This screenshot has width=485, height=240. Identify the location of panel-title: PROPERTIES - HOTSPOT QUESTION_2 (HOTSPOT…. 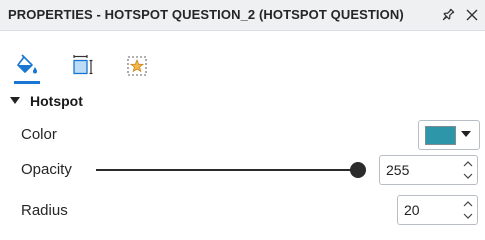
(206, 14).